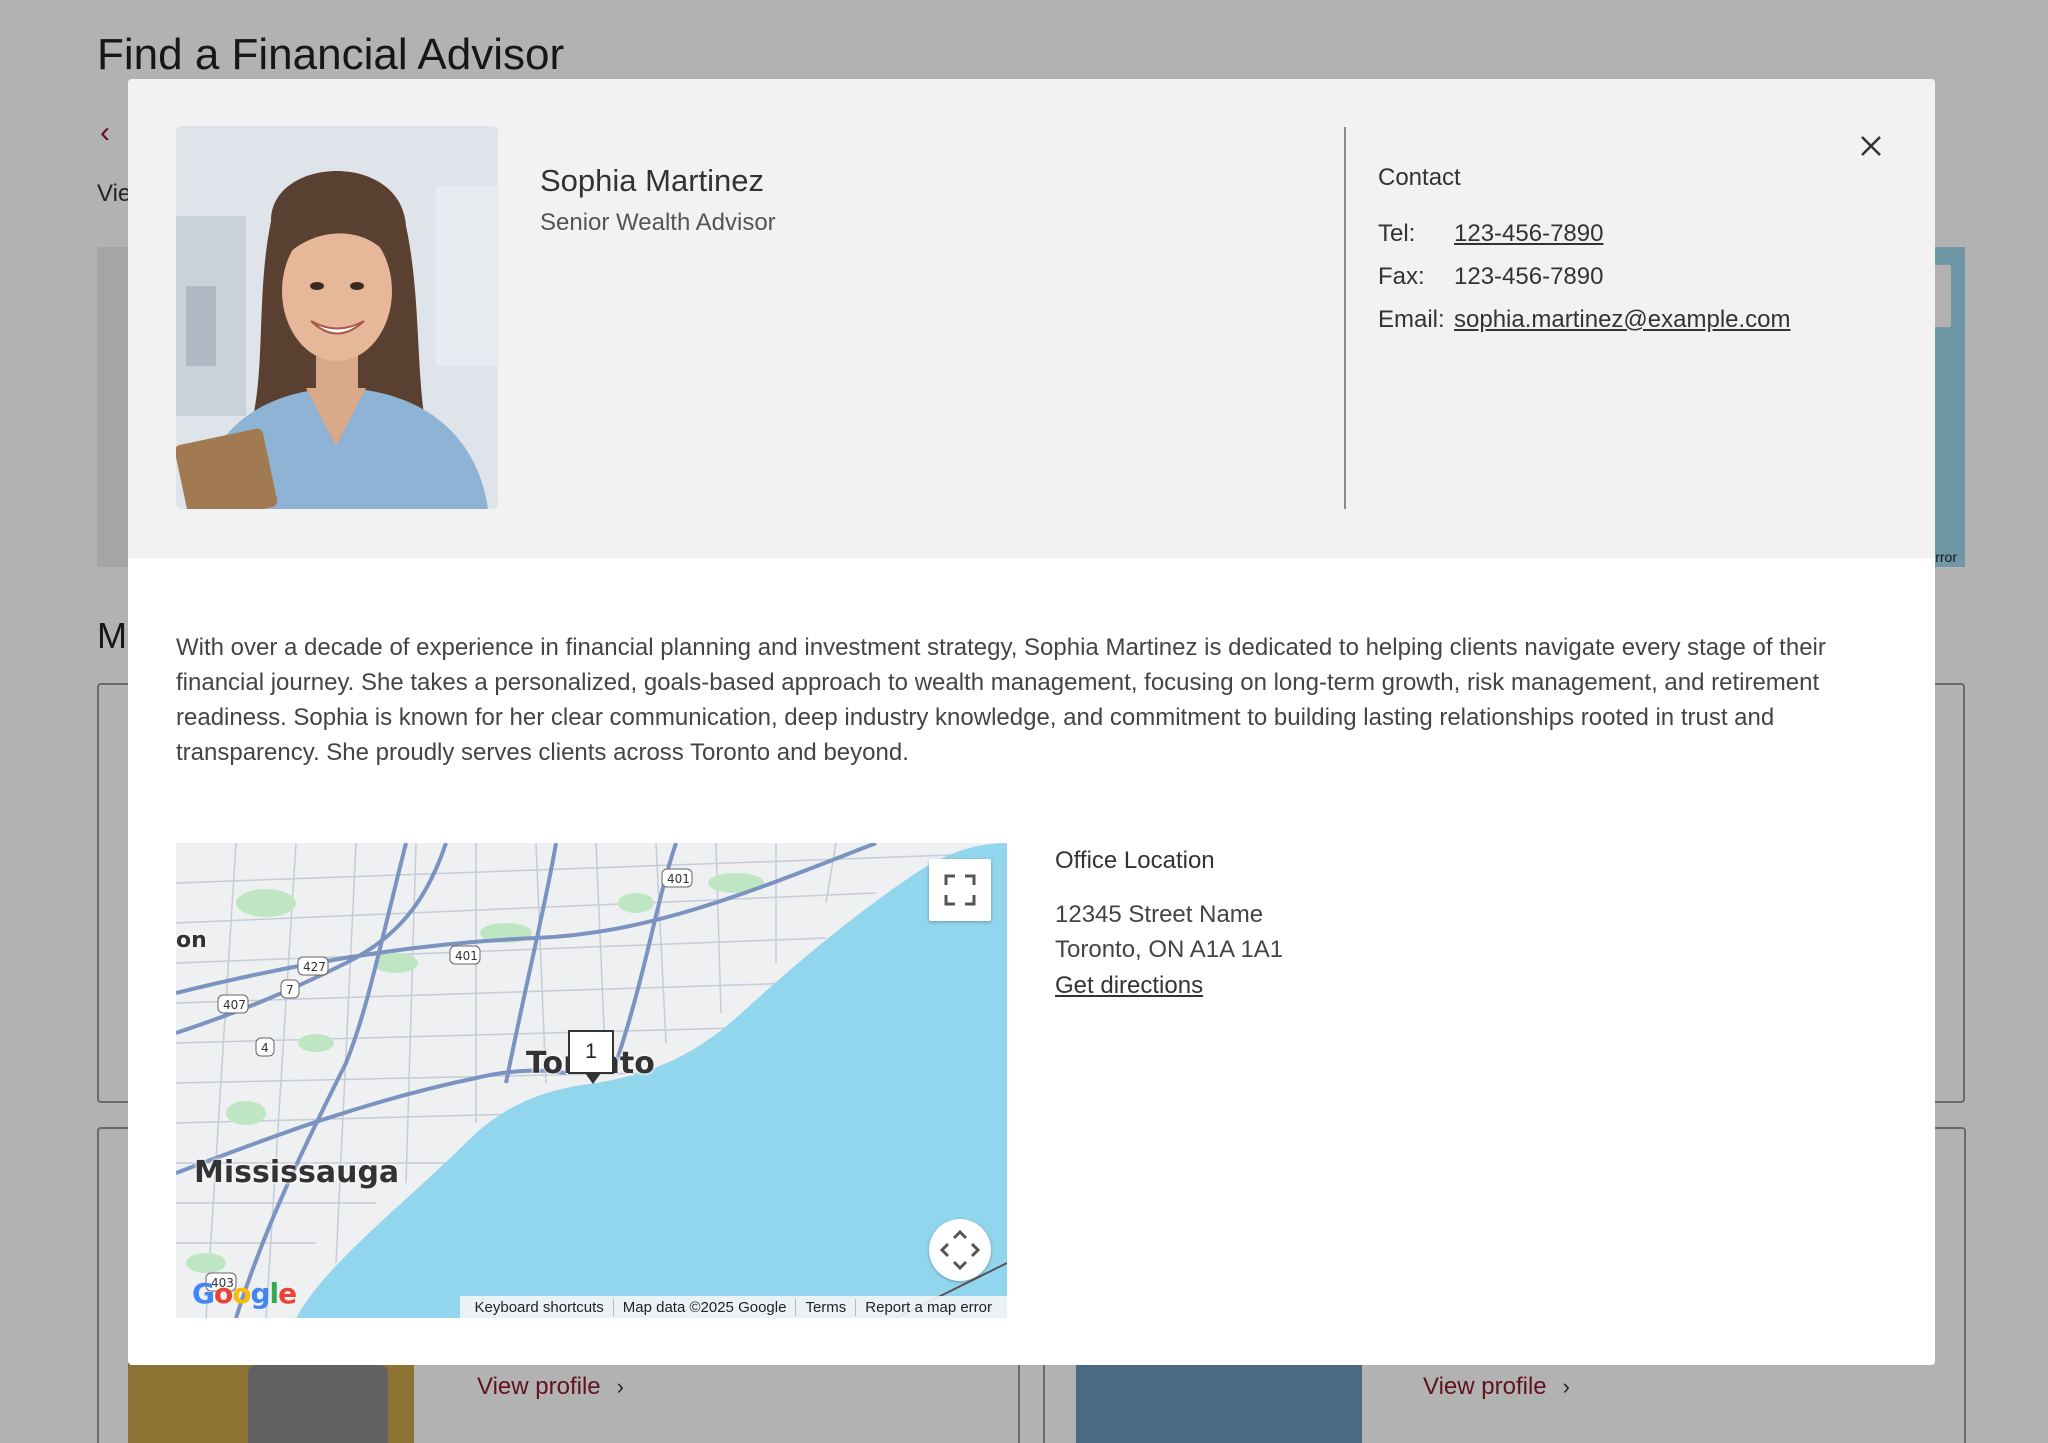 Image resolution: width=2048 pixels, height=1443 pixels. Describe the element at coordinates (825, 1307) in the screenshot. I see `terms-link: Terms` at that location.